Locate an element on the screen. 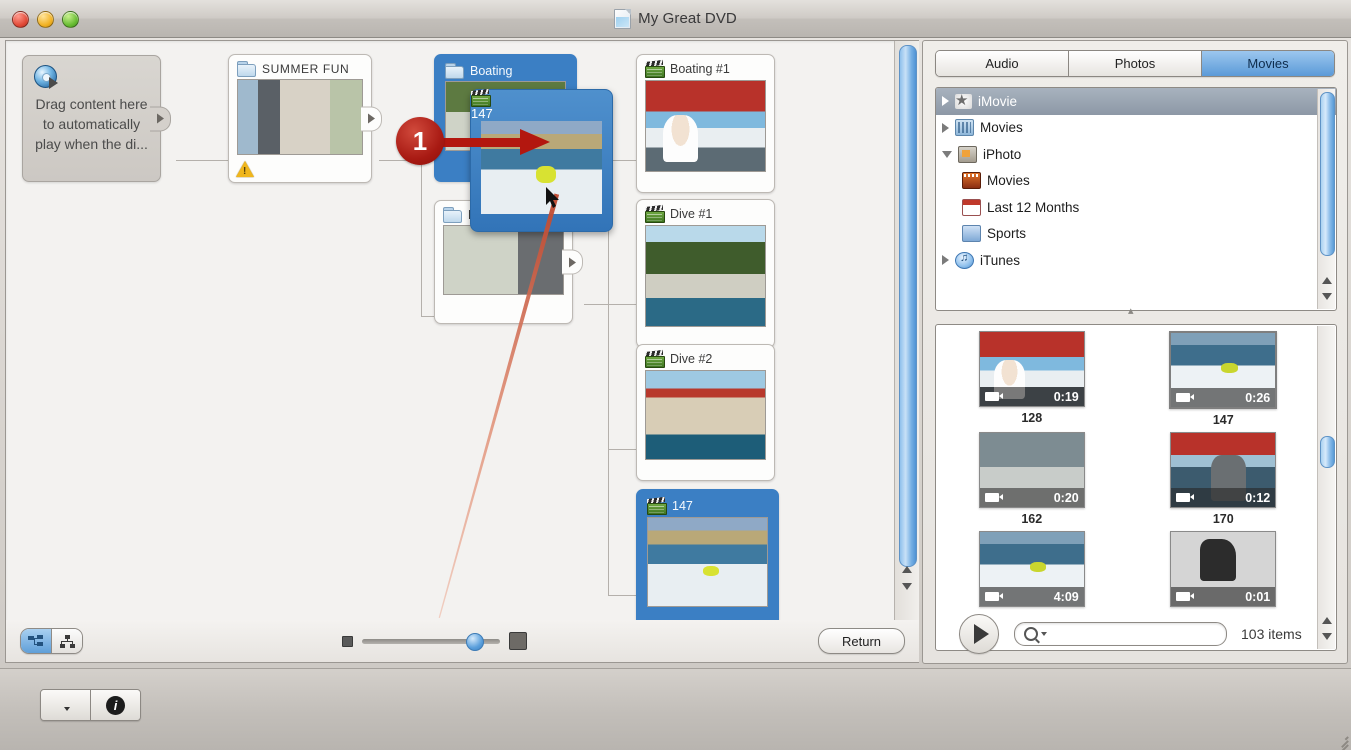 The height and width of the screenshot is (750, 1351). canvas-bottom-bar: Return is located at coordinates (462, 641).